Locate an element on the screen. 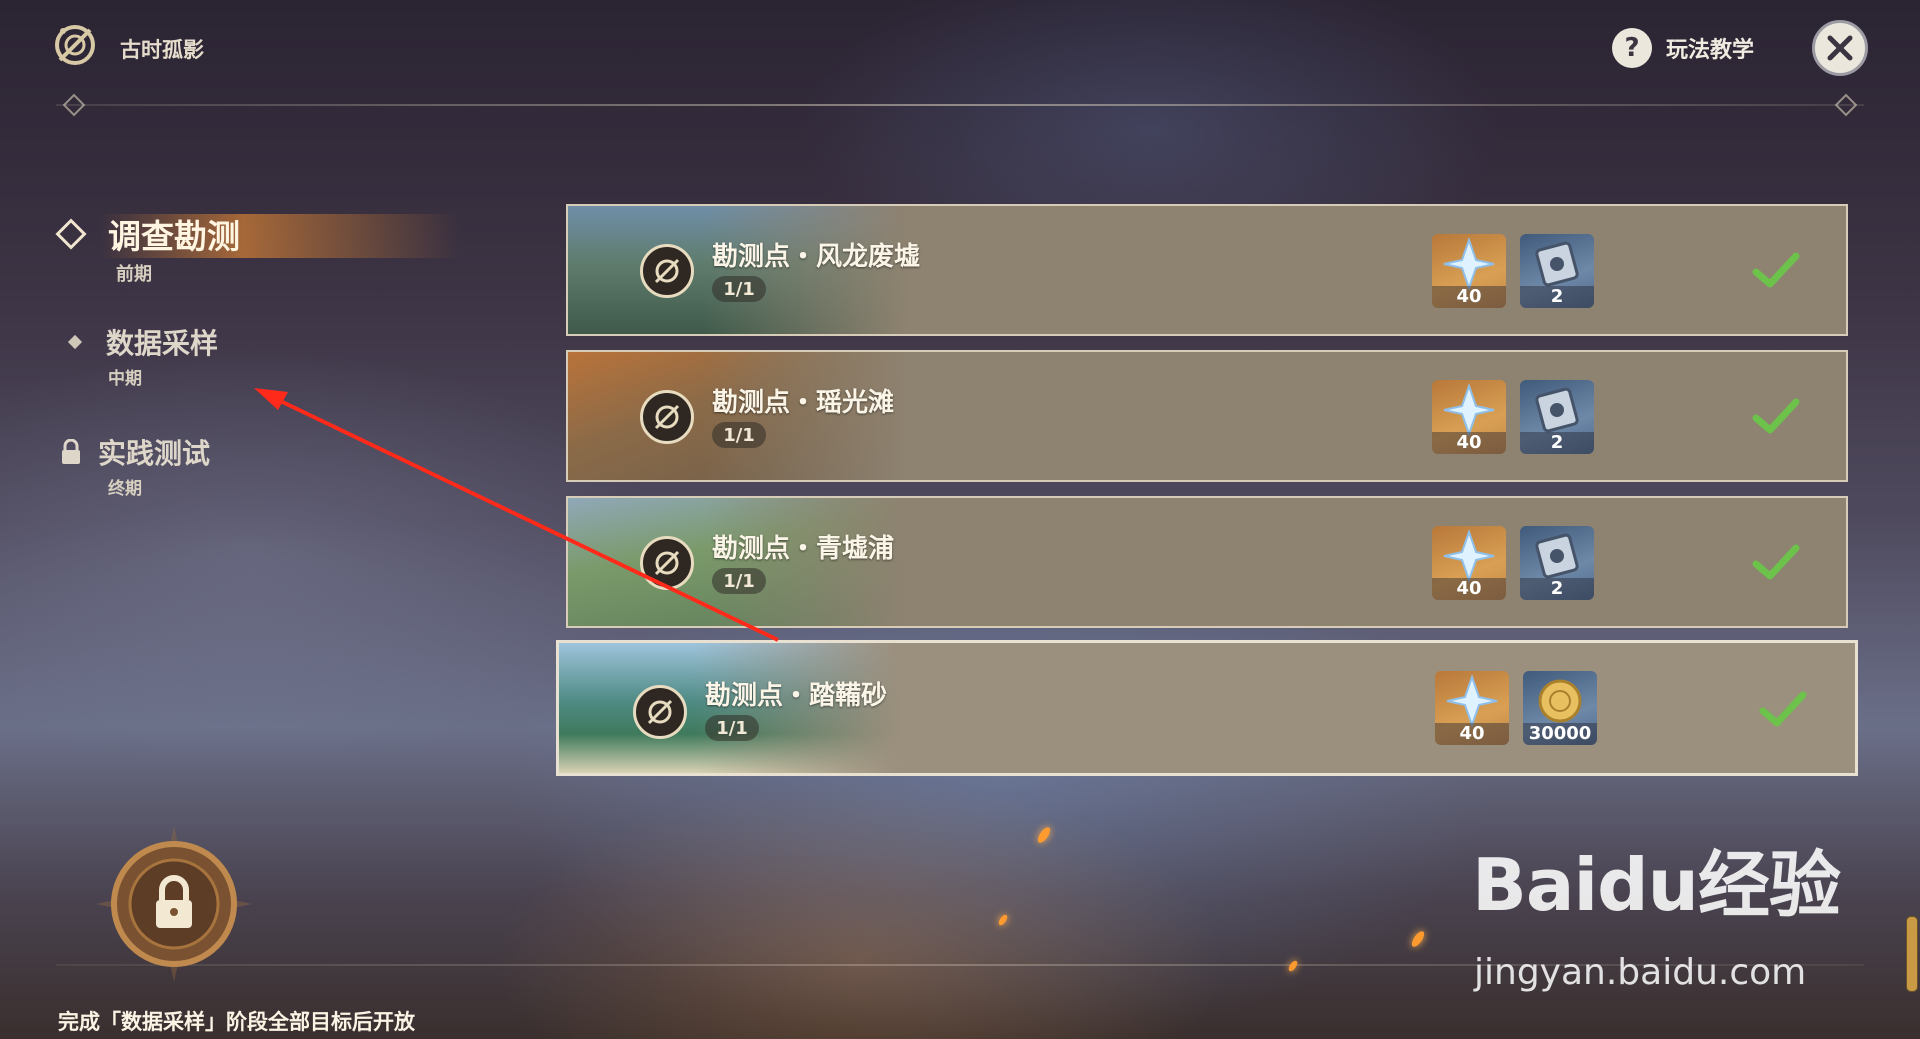 This screenshot has width=1920, height=1039. watermark-url: jingyan.baidu.com is located at coordinates (1640, 972).